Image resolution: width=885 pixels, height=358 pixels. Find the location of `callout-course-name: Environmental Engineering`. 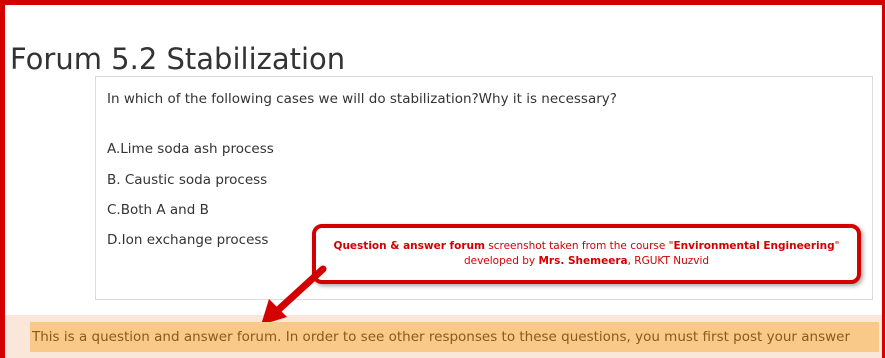

callout-course-name: Environmental Engineering is located at coordinates (754, 246).